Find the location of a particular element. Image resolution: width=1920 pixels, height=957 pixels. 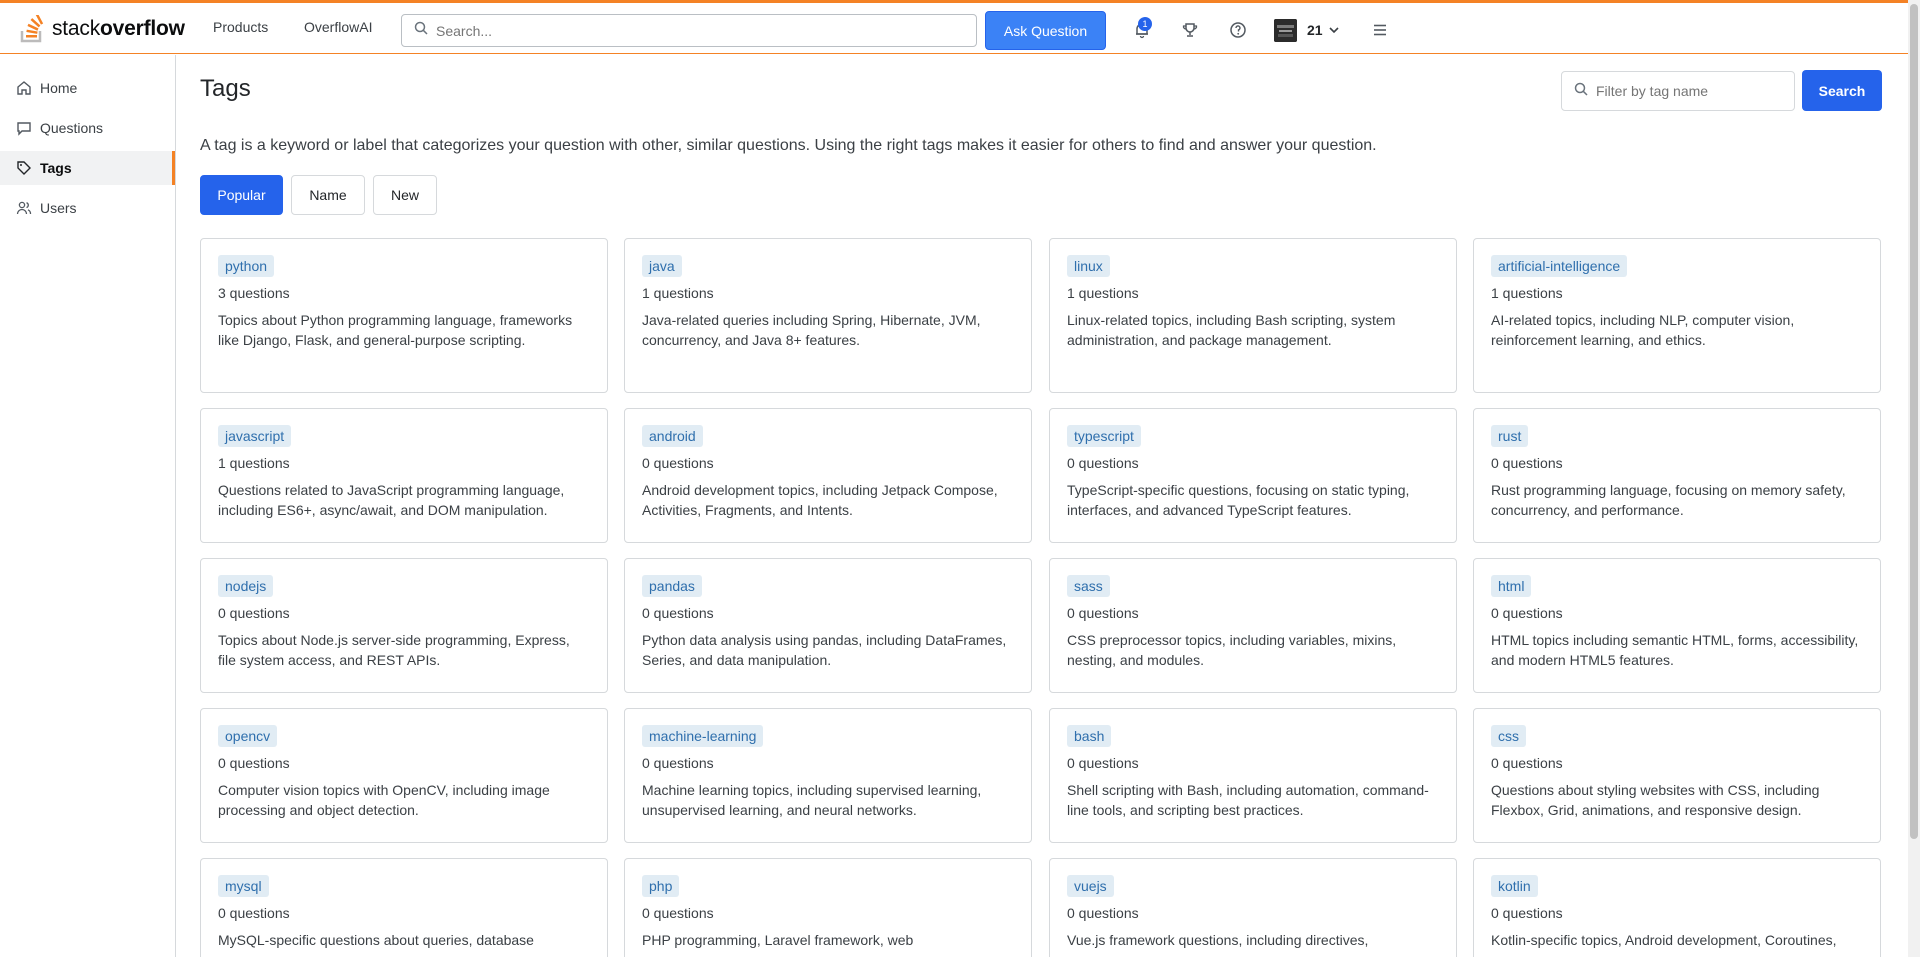

sidebar-item-home: Home is located at coordinates (87, 88).